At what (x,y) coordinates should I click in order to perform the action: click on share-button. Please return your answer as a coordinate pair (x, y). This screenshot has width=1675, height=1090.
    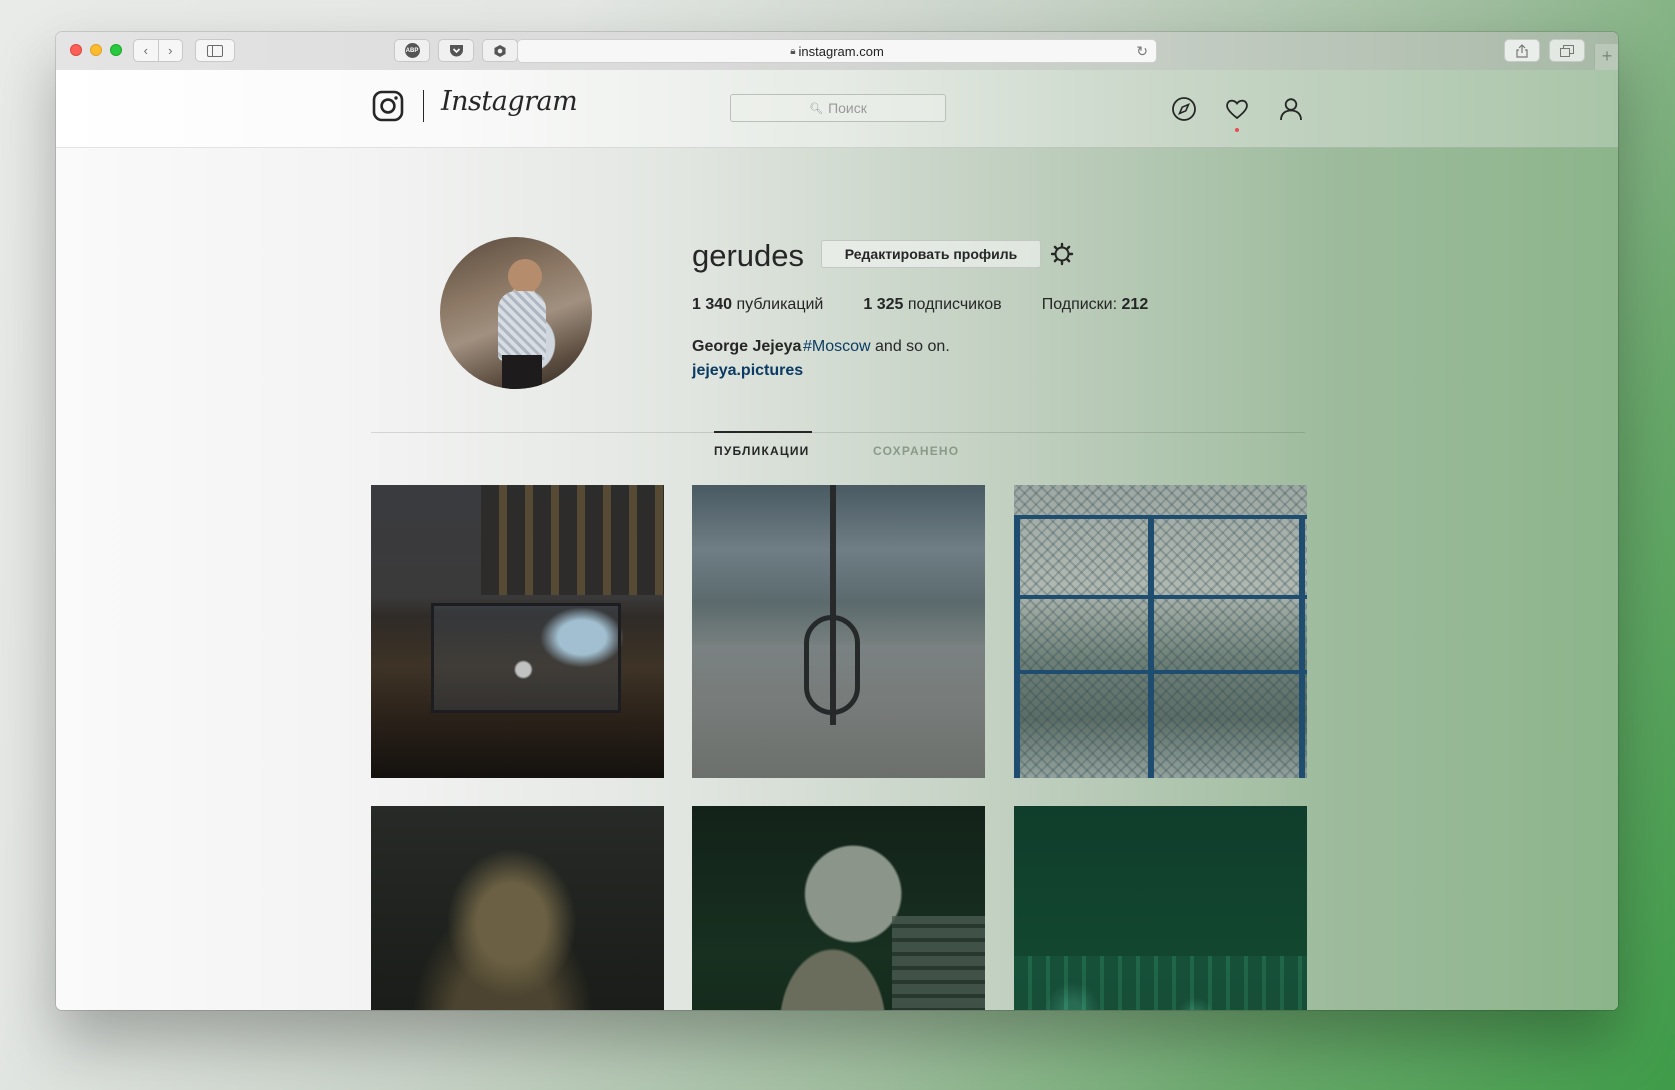
    Looking at the image, I should click on (1522, 50).